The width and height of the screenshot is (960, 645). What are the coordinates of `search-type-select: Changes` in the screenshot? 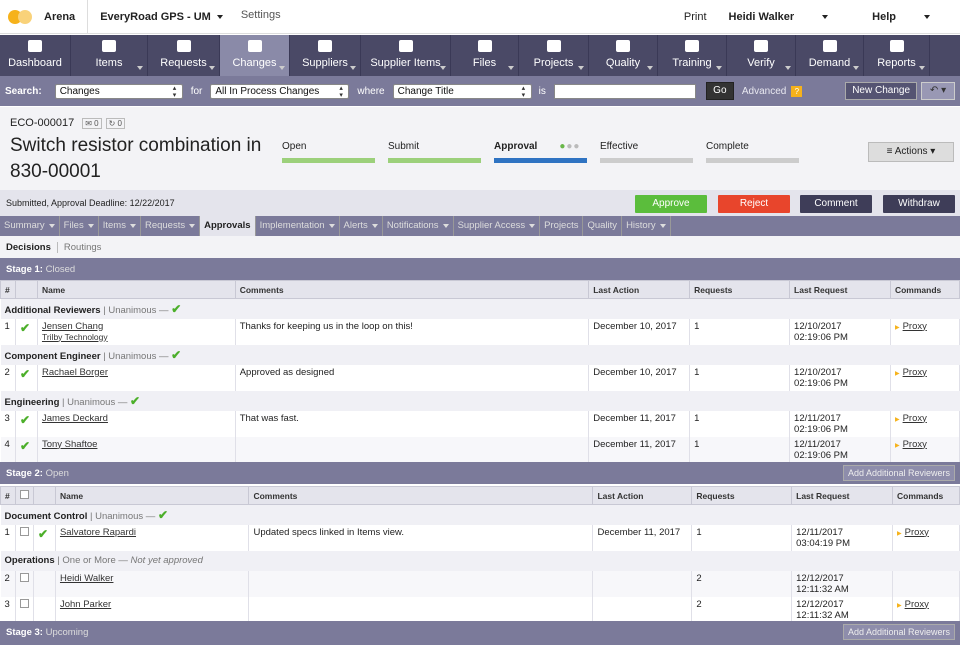 It's located at (118, 91).